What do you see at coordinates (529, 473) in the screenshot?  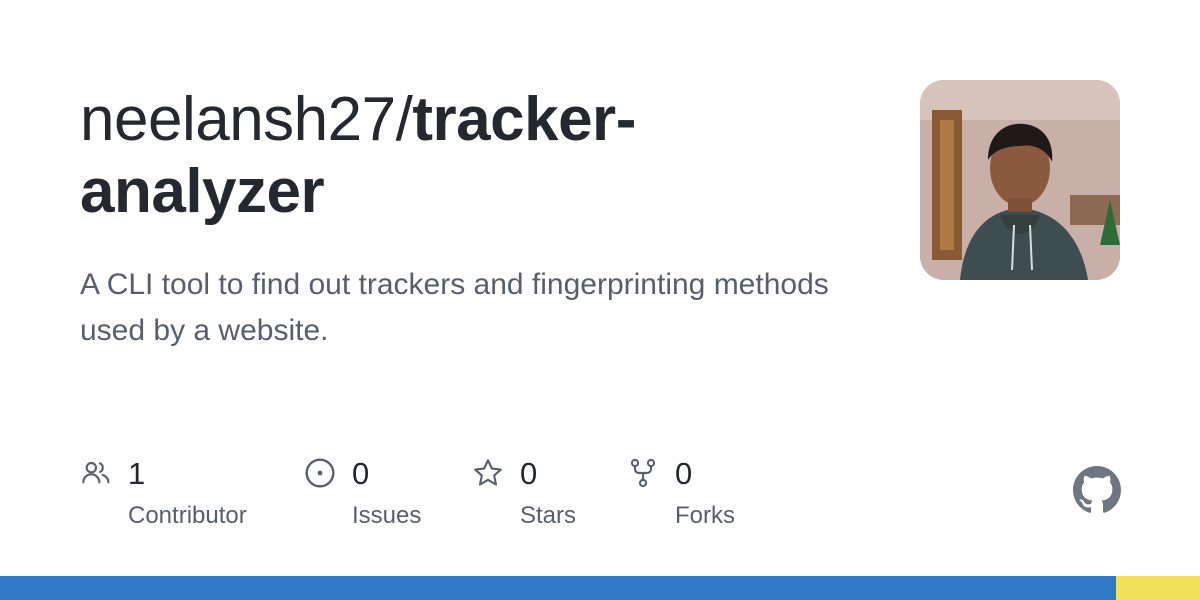 I see `stars-count: 0` at bounding box center [529, 473].